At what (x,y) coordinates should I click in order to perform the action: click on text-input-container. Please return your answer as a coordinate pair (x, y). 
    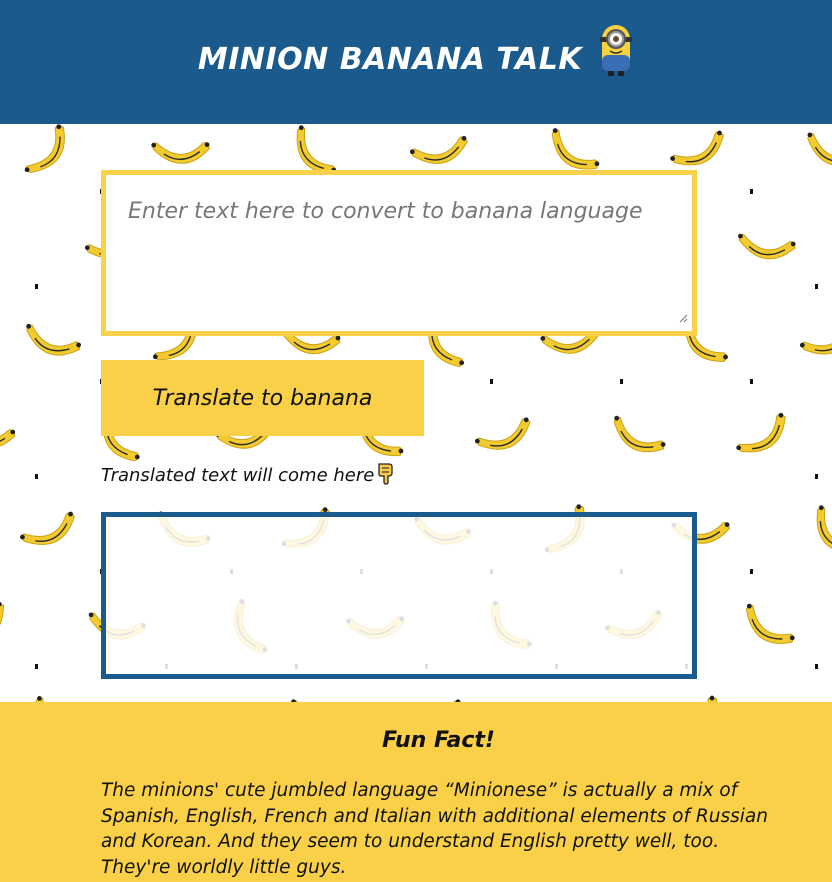
    Looking at the image, I should click on (399, 253).